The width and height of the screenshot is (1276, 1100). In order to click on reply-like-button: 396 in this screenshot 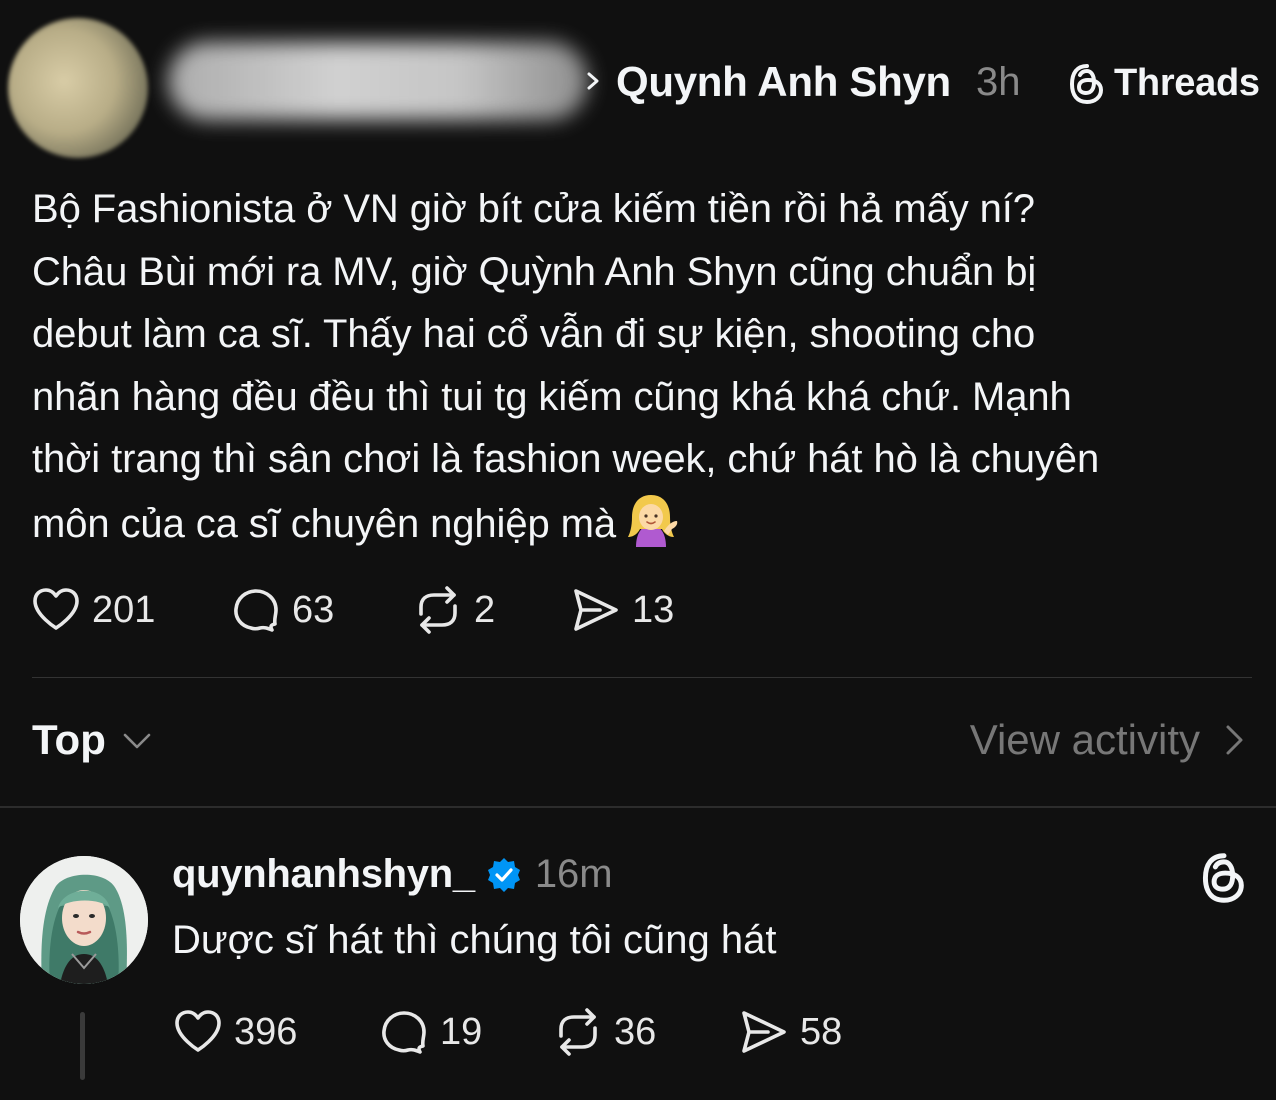, I will do `click(234, 1032)`.